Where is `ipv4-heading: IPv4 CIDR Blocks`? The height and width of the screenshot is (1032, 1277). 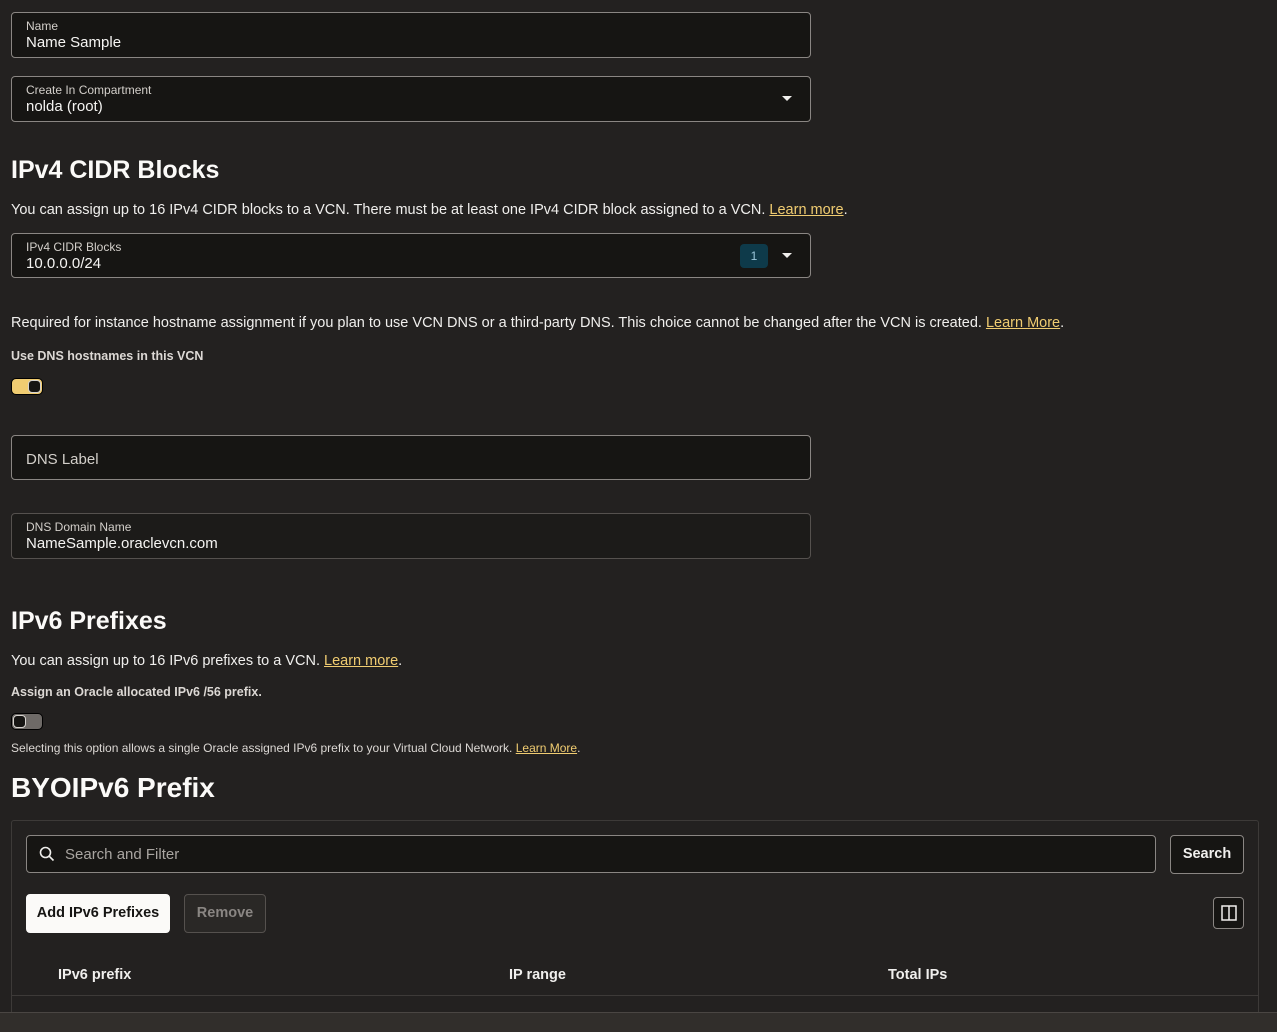
ipv4-heading: IPv4 CIDR Blocks is located at coordinates (115, 170).